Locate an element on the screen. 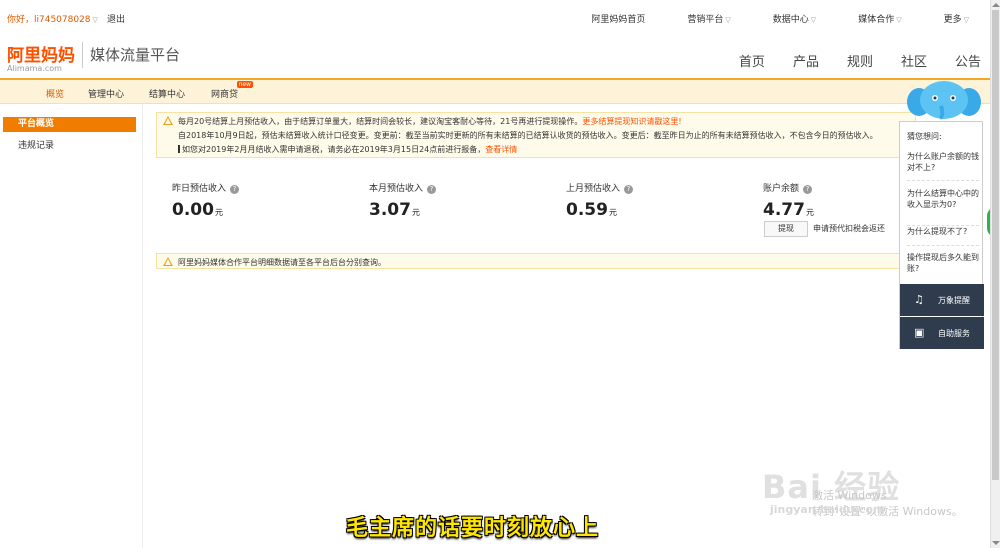  top-link-marketing: 营销平台 ▽ is located at coordinates (698, 18).